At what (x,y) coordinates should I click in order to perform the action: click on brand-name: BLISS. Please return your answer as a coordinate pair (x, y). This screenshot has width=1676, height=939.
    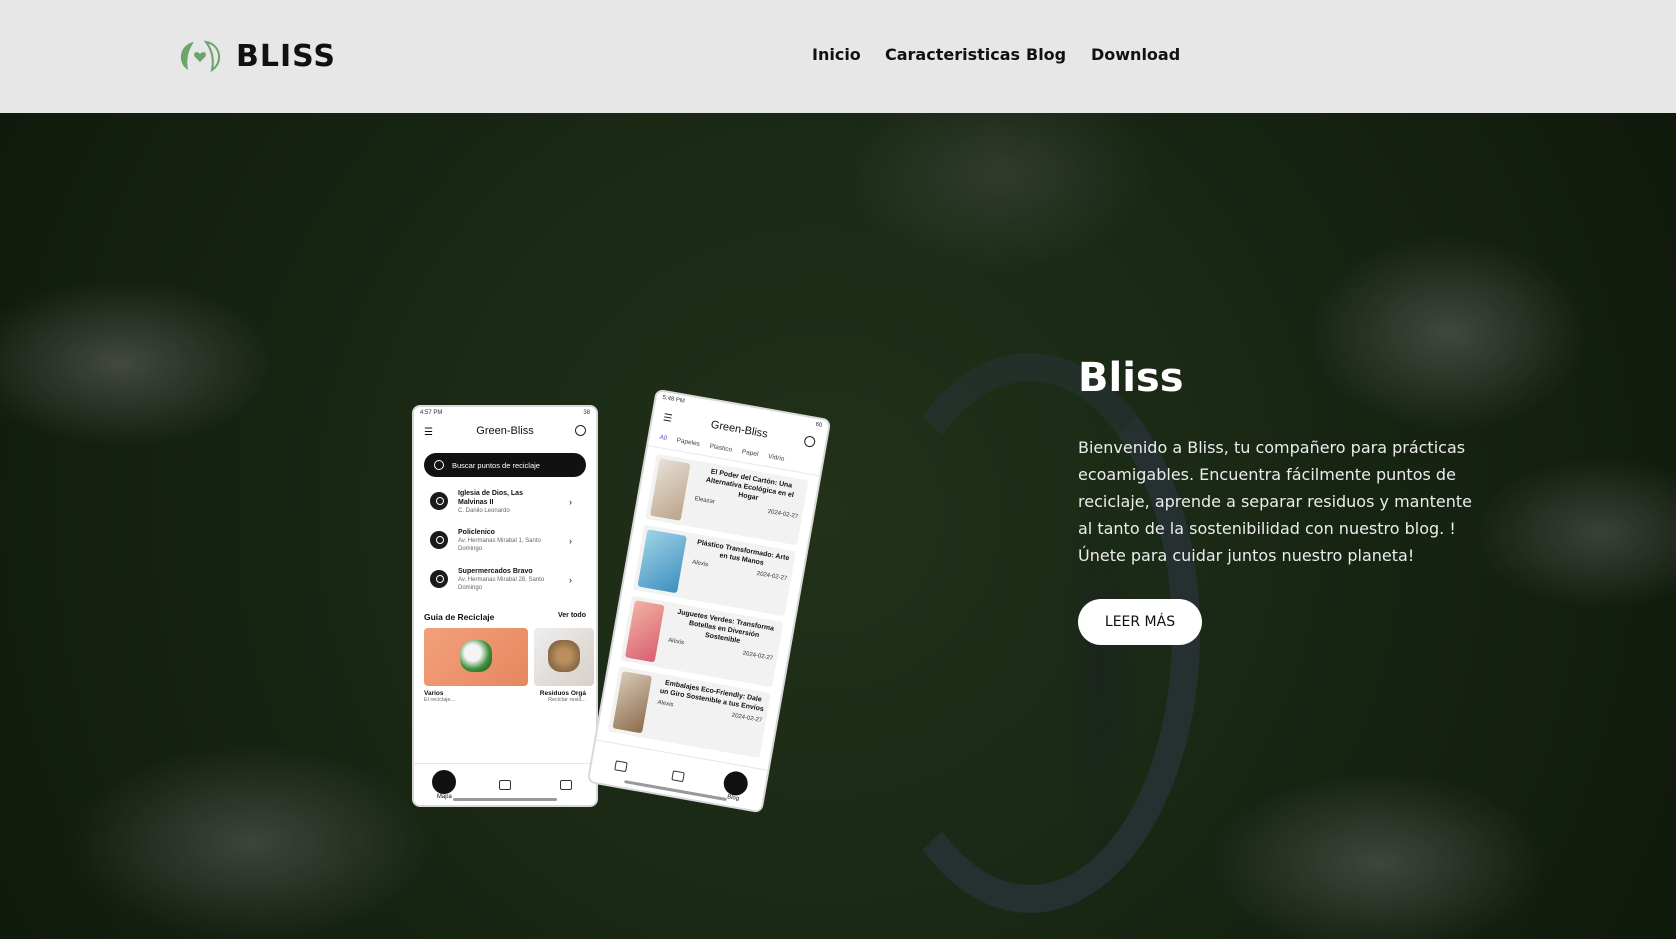
    Looking at the image, I should click on (286, 56).